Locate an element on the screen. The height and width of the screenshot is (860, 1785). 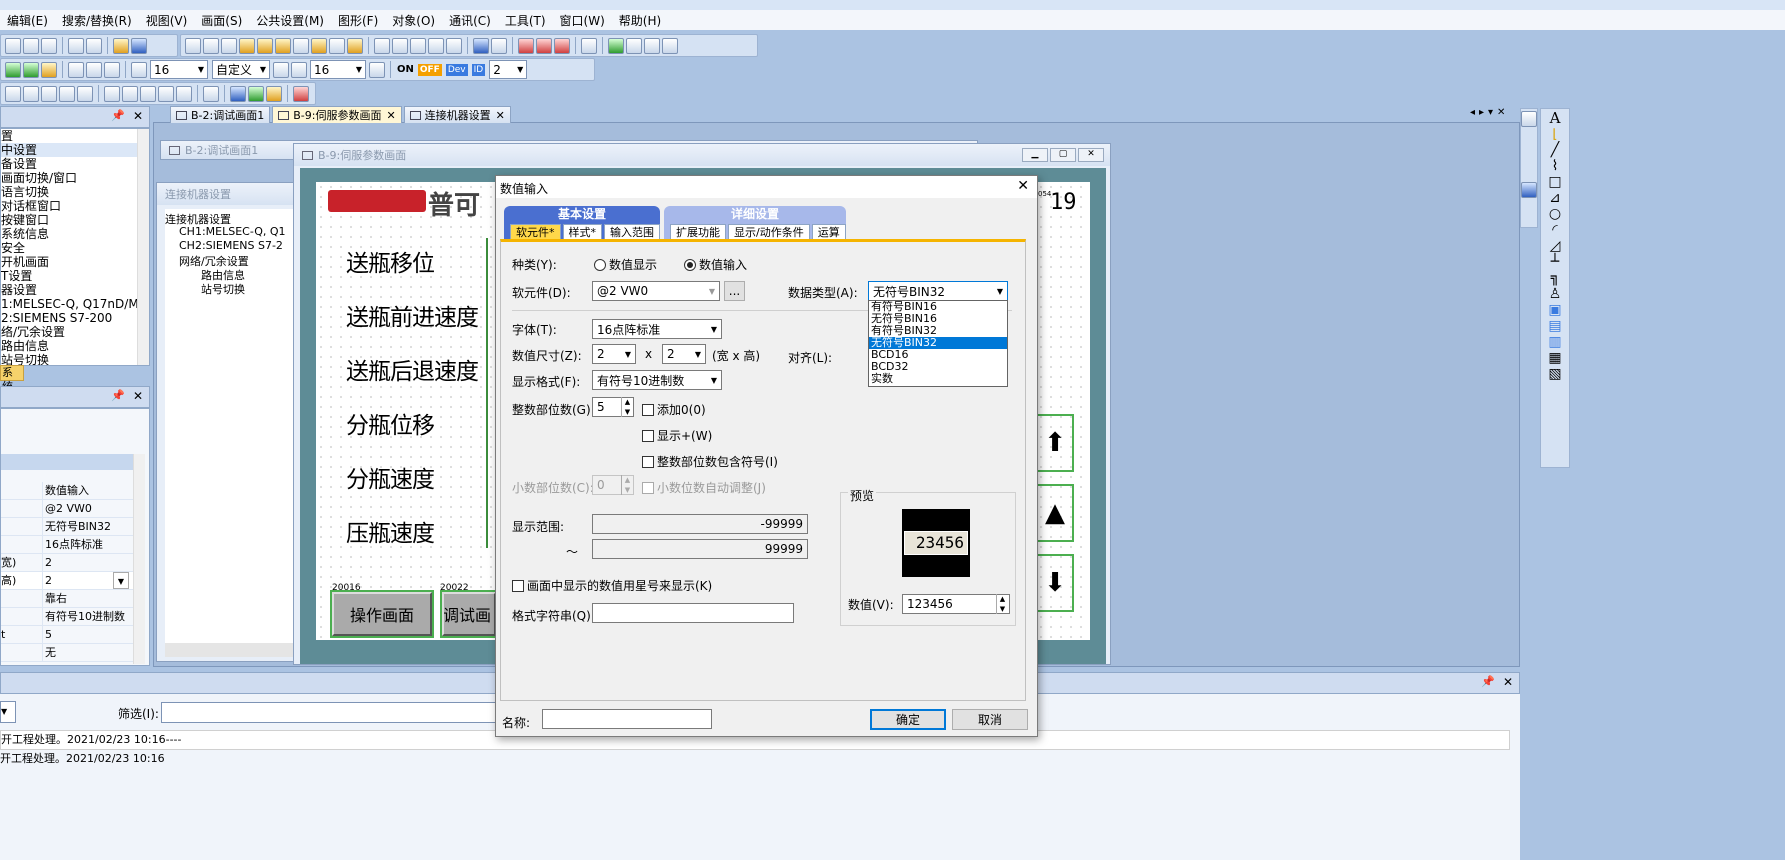
filter-input is located at coordinates (330, 712).